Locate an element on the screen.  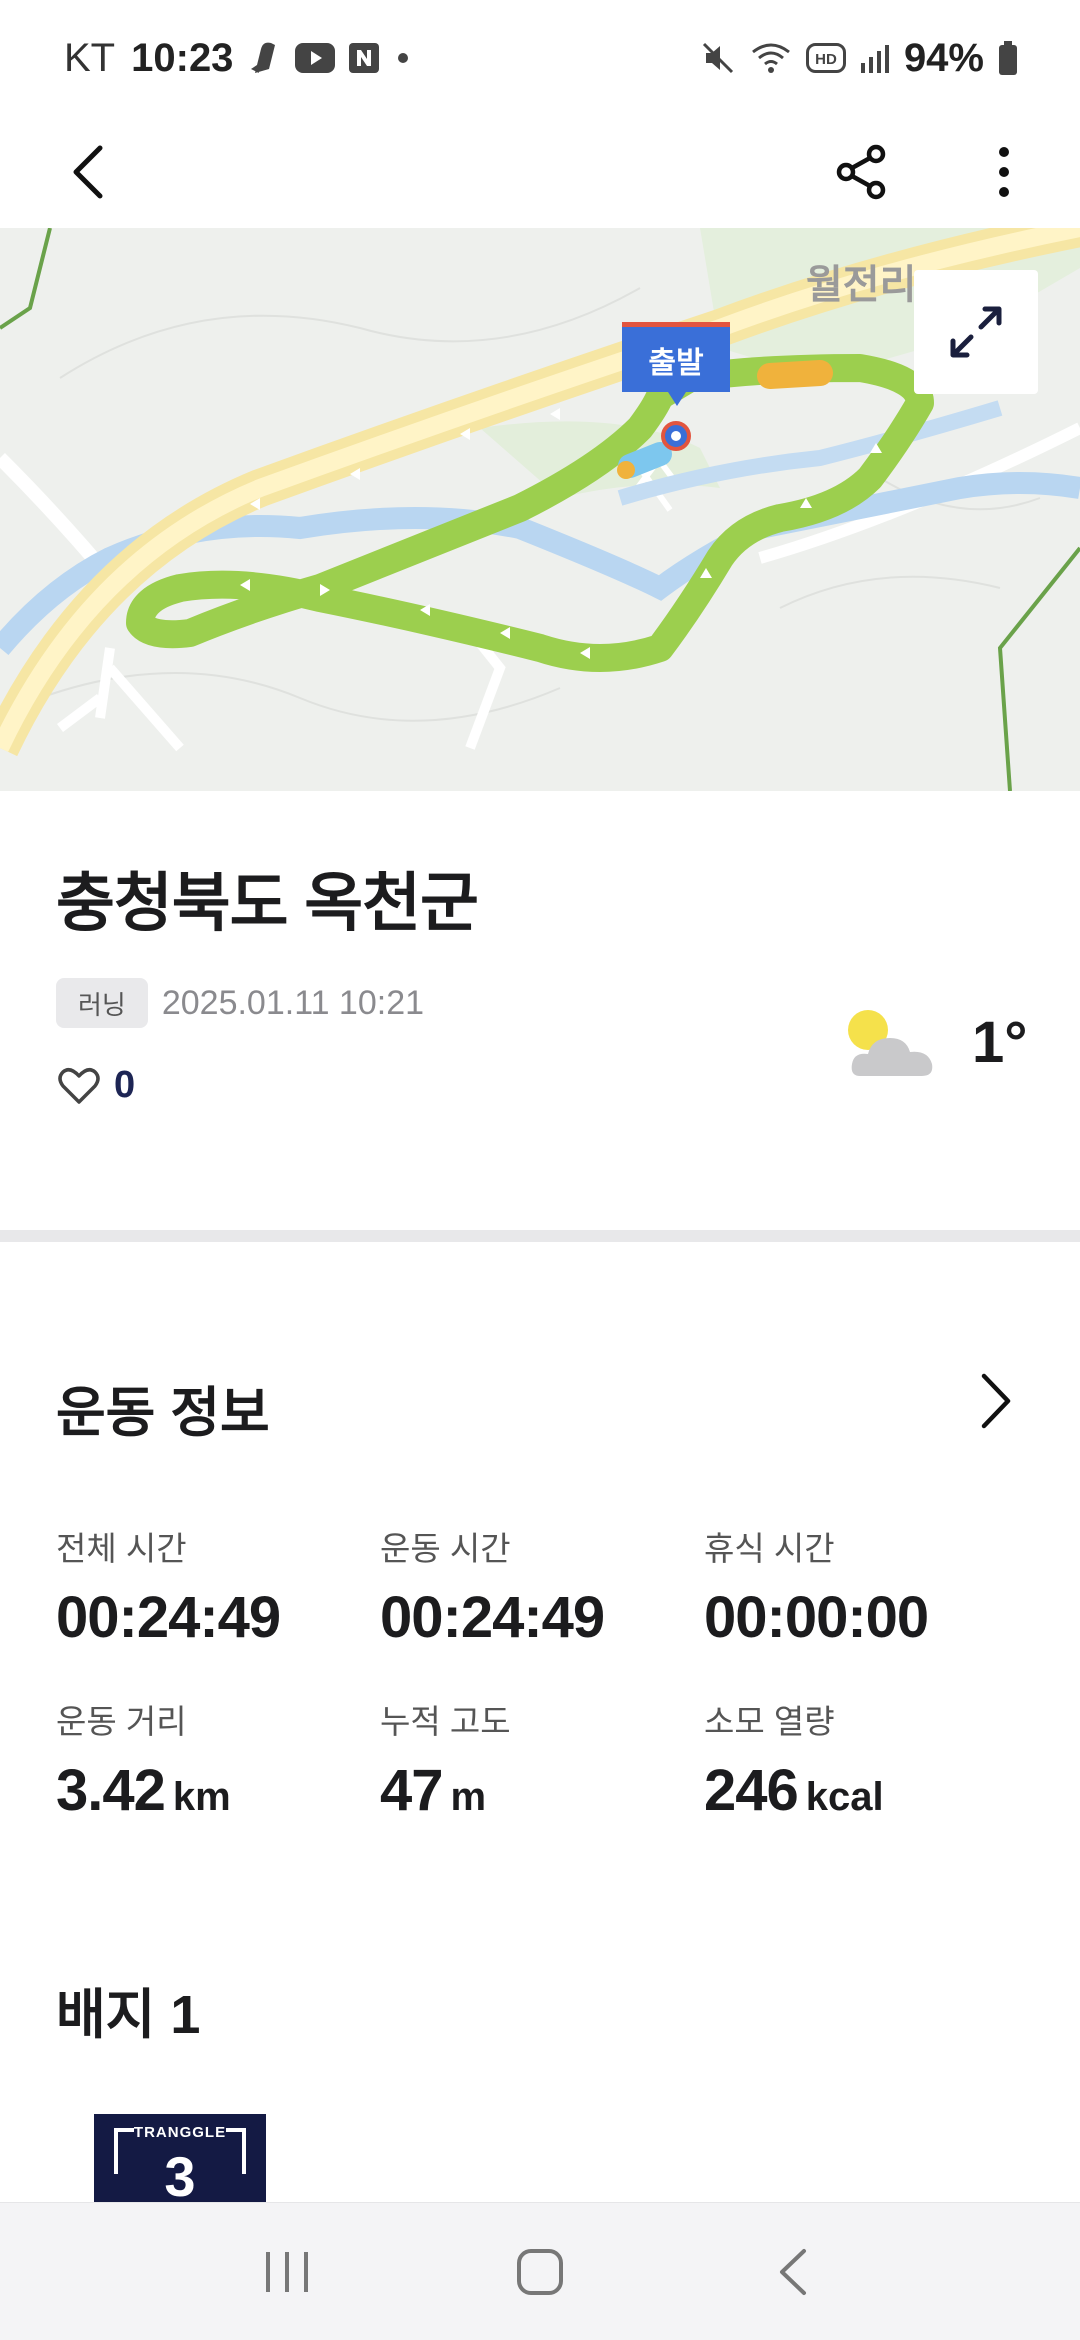
activity-meta-row: 러닝 2025.01.11 10:21 is located at coordinates (240, 1003).